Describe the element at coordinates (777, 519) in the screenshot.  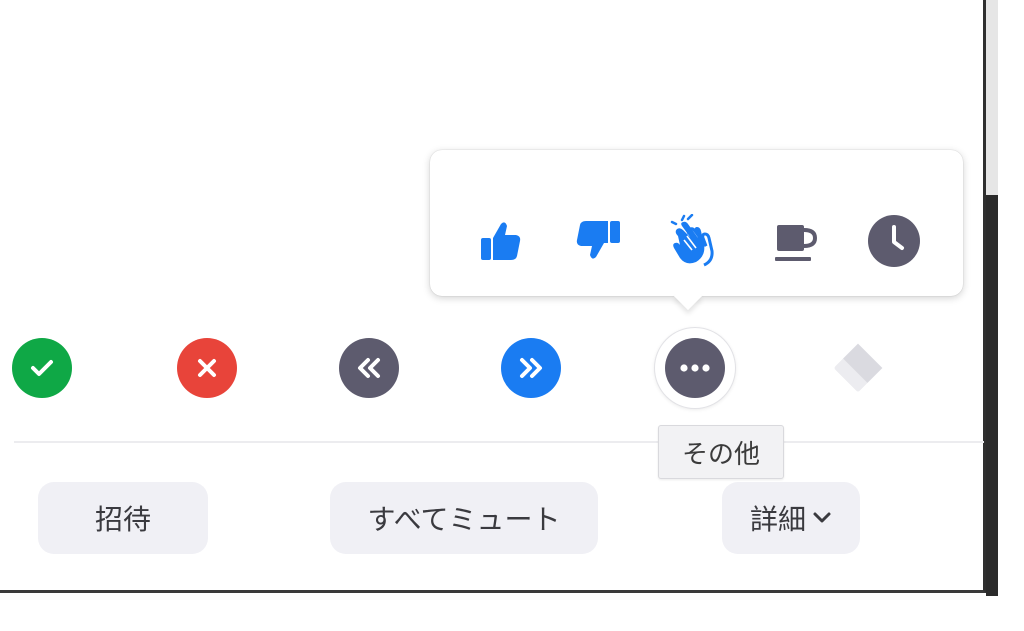
I see `more-options-button-label: 詳細` at that location.